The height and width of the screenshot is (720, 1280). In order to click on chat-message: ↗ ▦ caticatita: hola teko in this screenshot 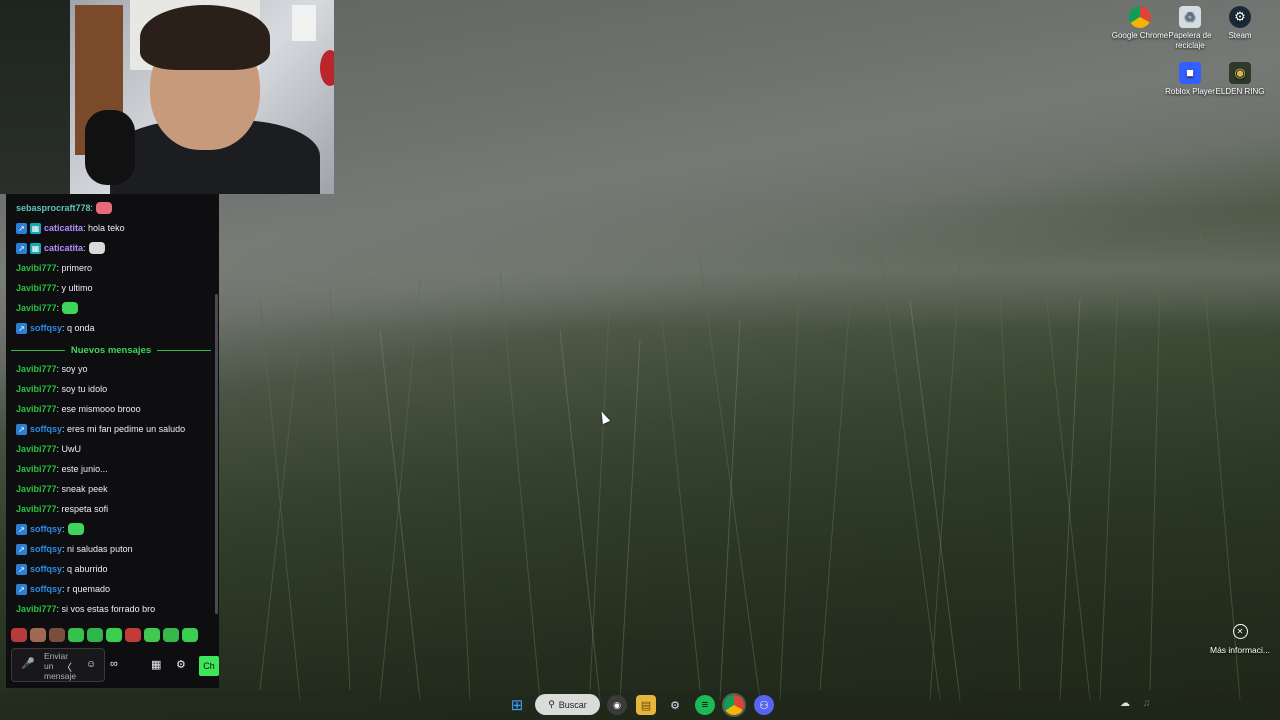, I will do `click(70, 228)`.